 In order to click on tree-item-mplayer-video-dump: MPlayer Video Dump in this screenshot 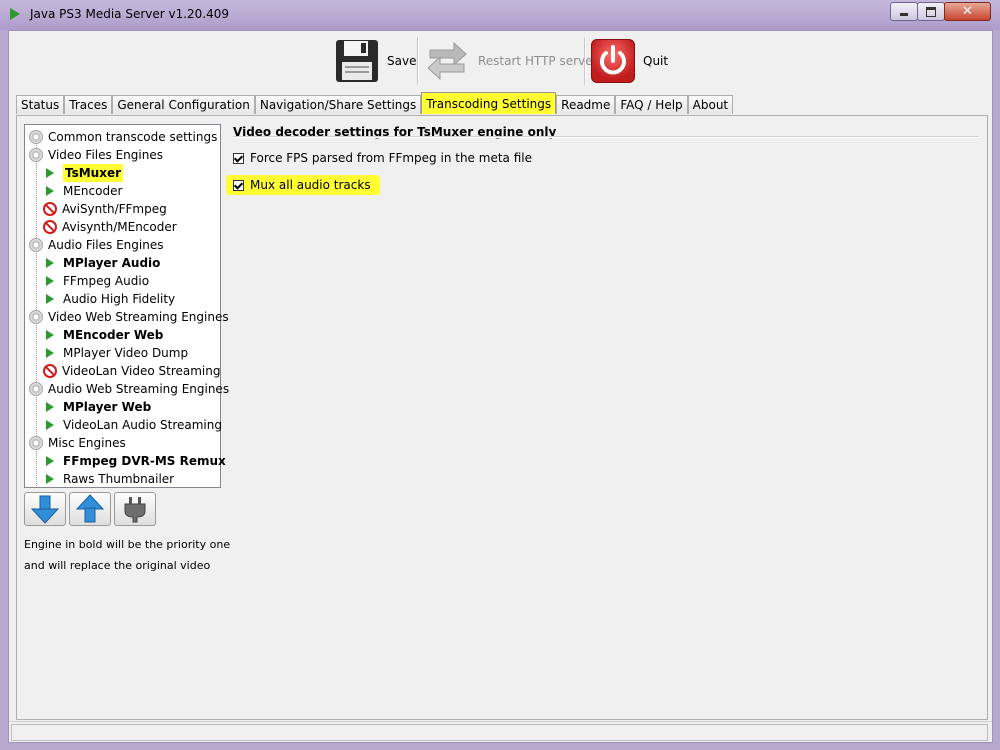, I will do `click(115, 353)`.